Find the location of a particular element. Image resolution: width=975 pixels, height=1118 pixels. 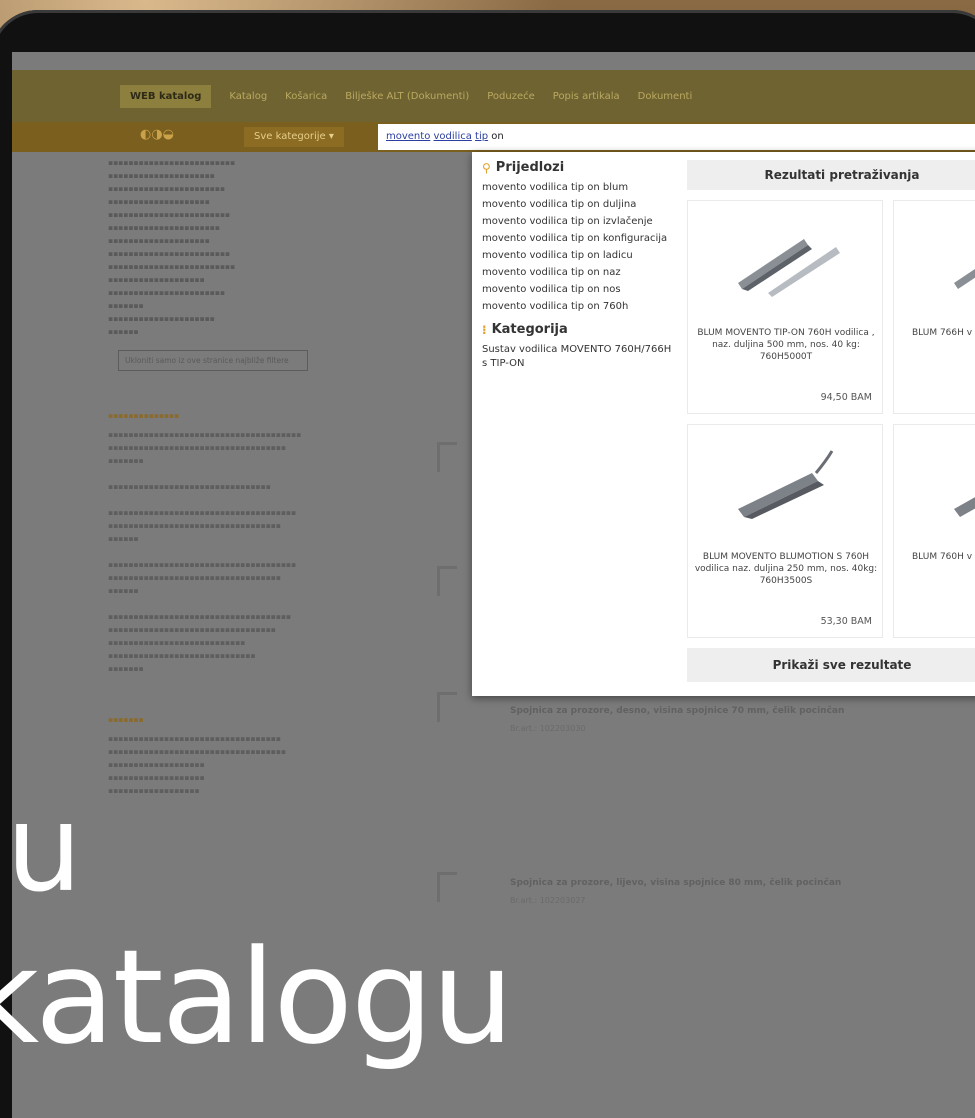

search-icon: ⚲ is located at coordinates (486, 167).